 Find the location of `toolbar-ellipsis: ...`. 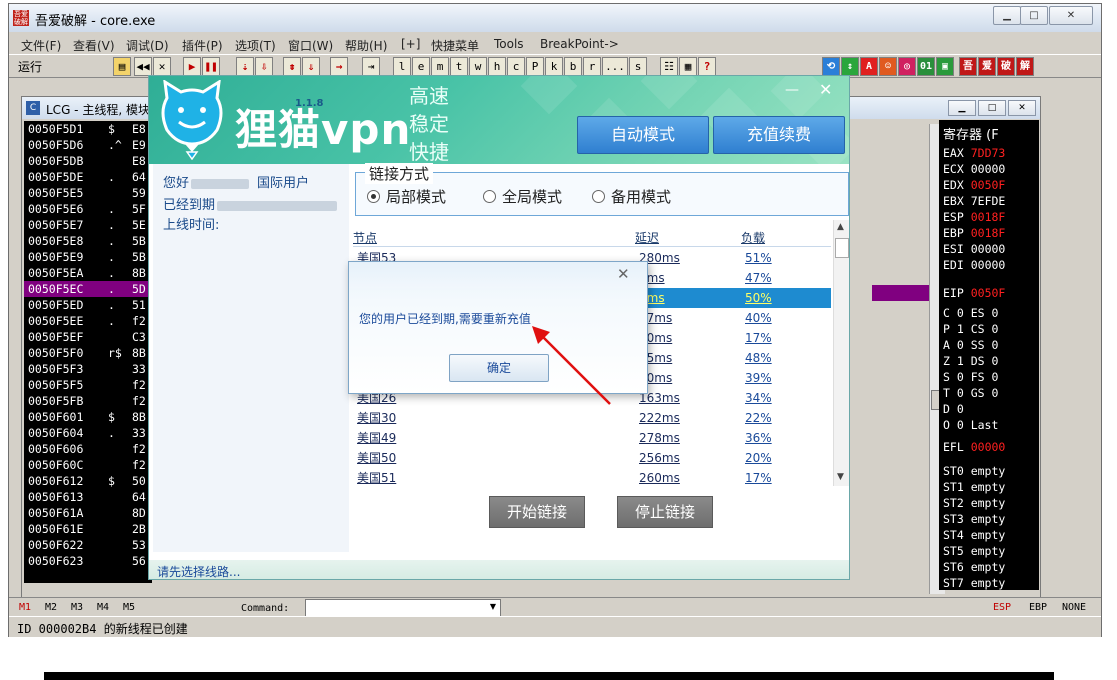

toolbar-ellipsis: ... is located at coordinates (615, 66).